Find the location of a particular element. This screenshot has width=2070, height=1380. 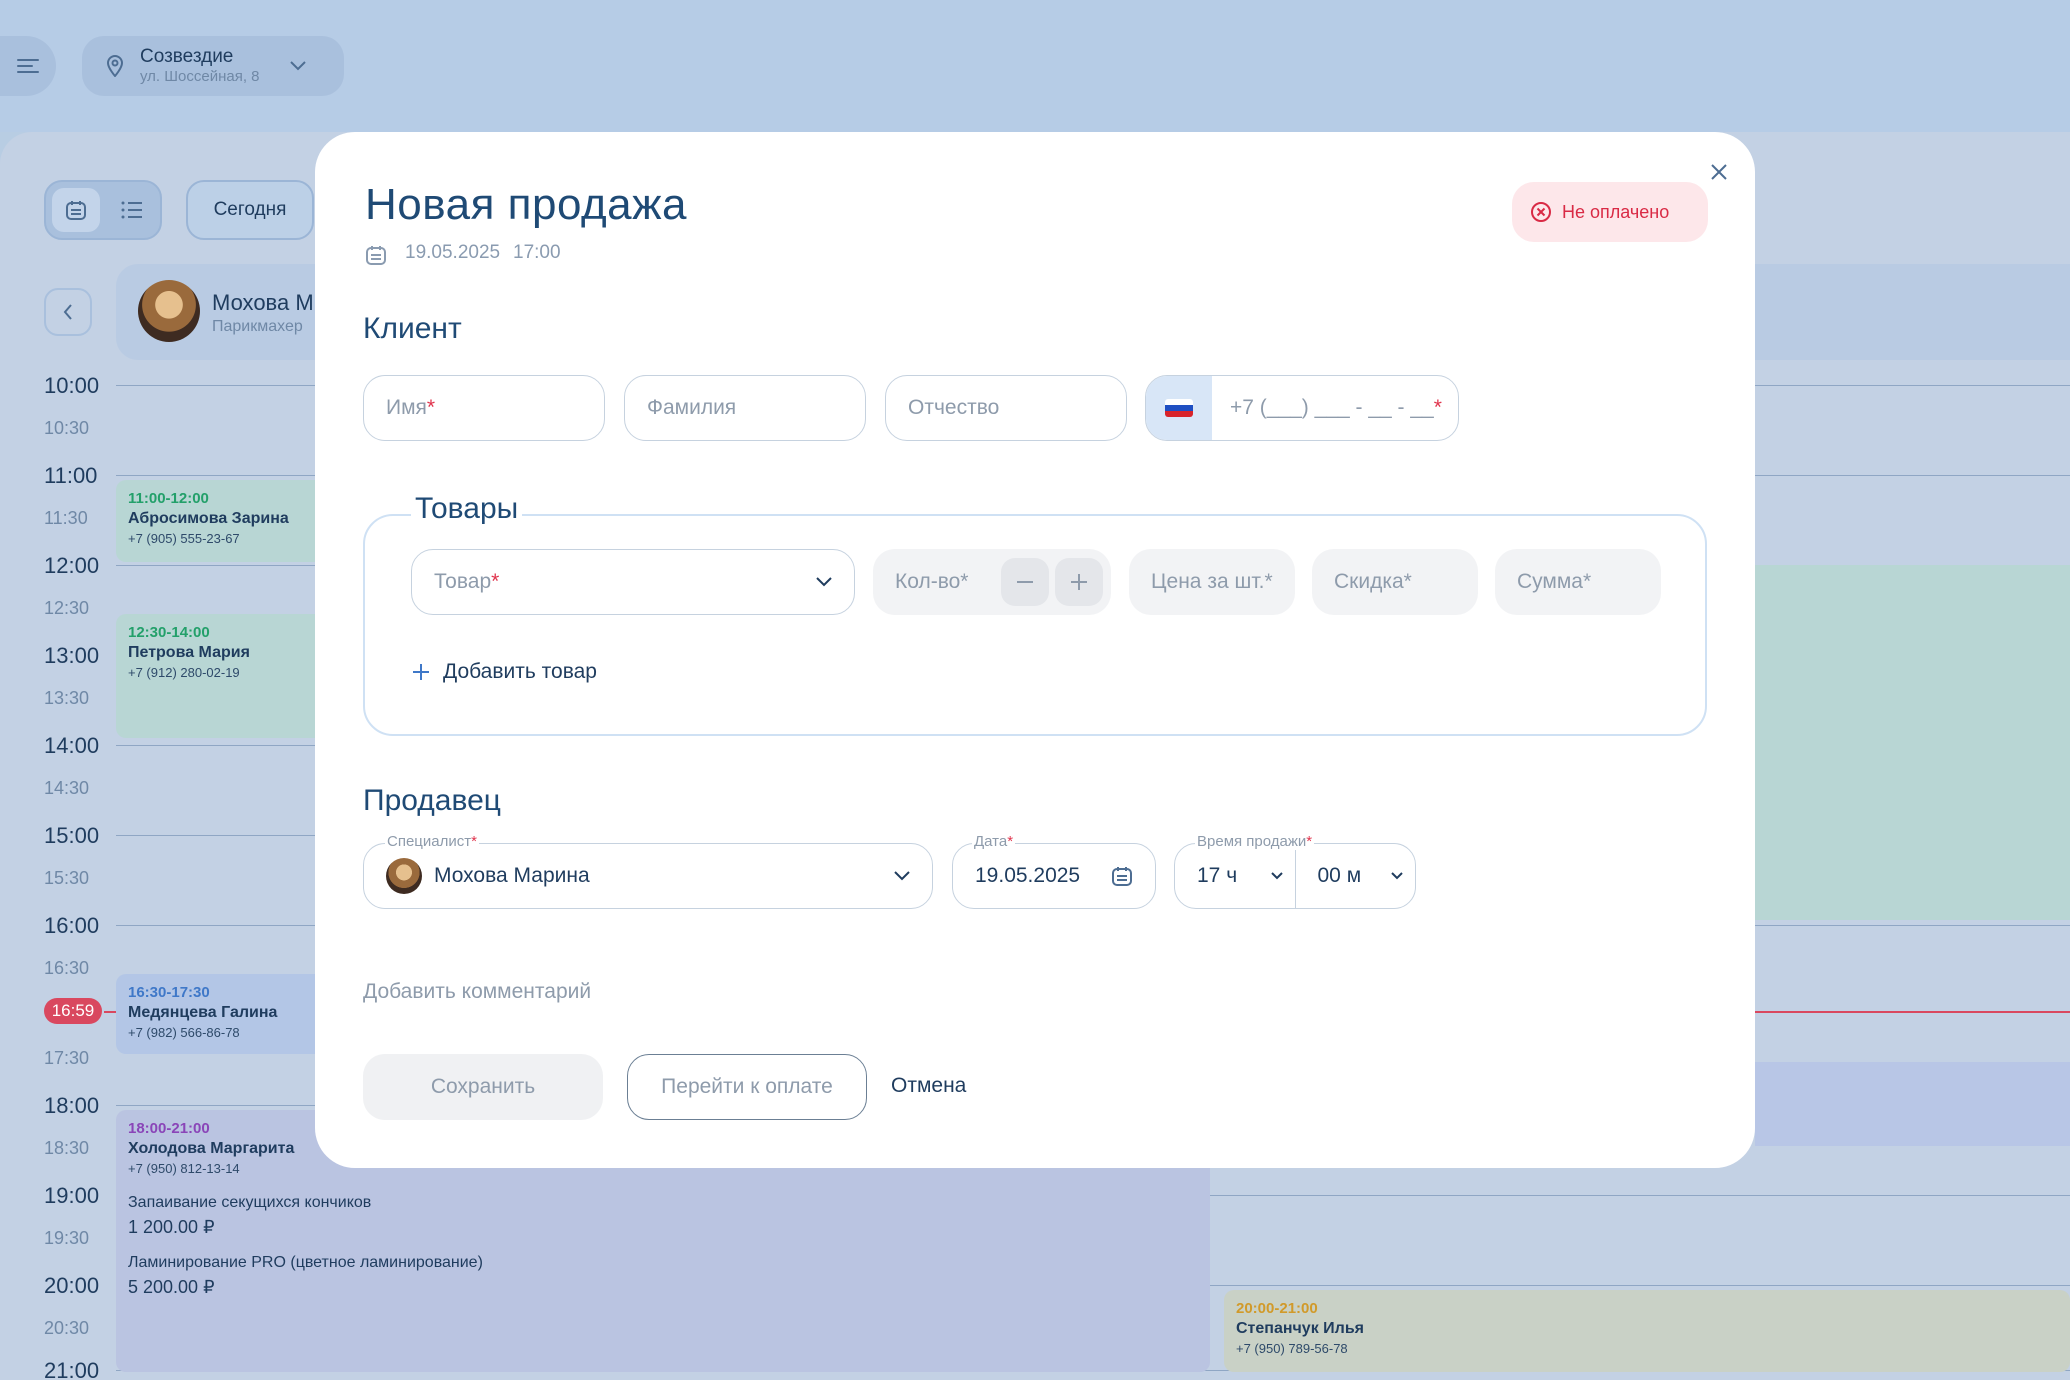

quantity-stepper: Кол-во* is located at coordinates (992, 582).